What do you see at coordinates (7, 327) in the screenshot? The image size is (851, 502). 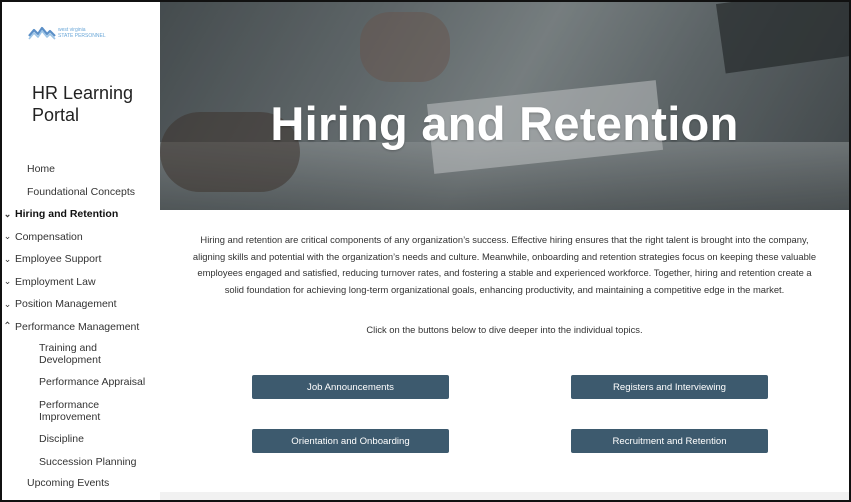 I see `chevron-up-icon: ⌃` at bounding box center [7, 327].